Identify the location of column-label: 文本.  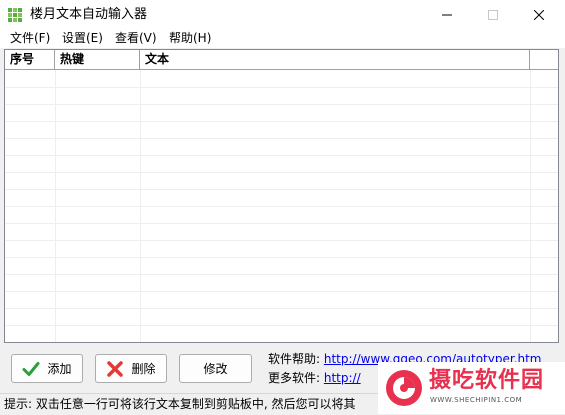
(157, 59).